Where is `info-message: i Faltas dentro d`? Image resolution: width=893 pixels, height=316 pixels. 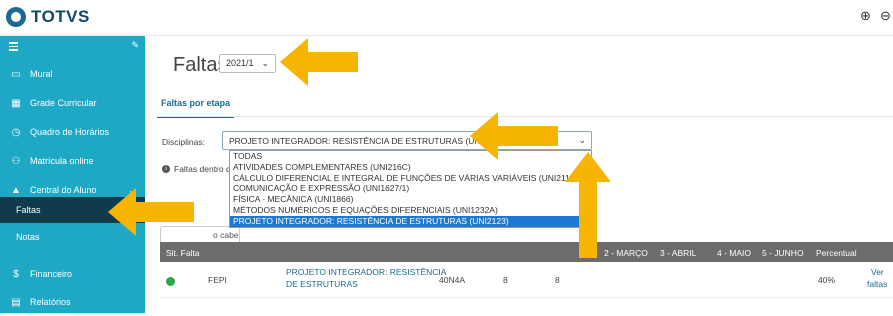
info-message: i Faltas dentro d is located at coordinates (196, 169).